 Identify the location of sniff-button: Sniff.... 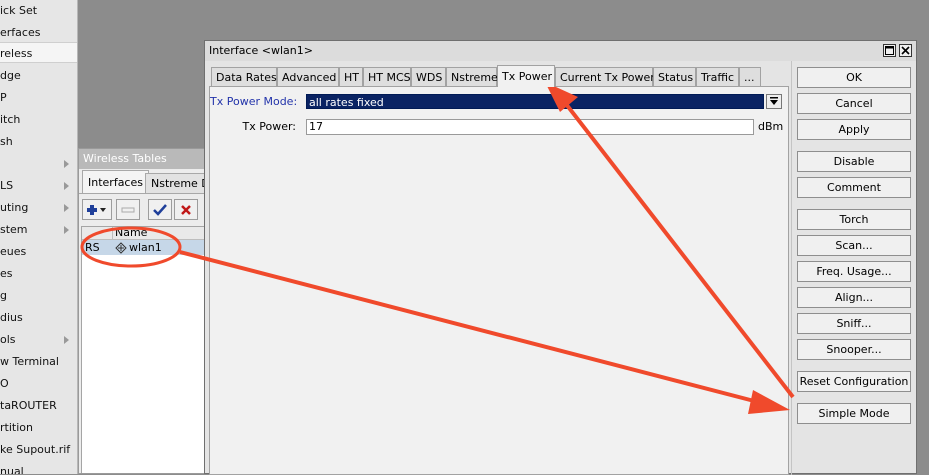
(854, 323).